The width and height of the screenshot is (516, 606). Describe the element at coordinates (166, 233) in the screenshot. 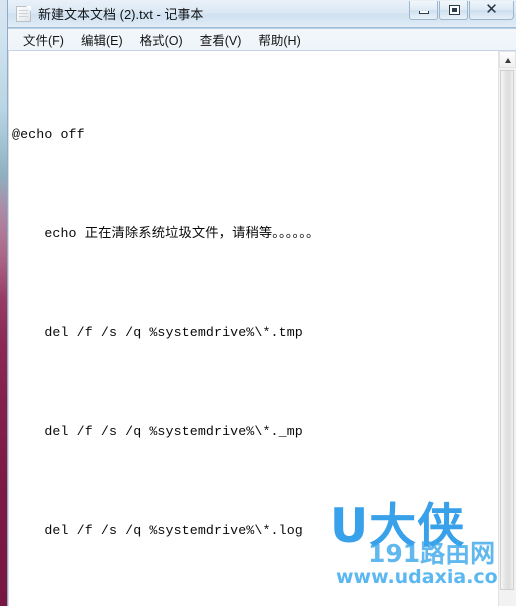

I see `text-line: echo 正在清除系统垃圾文件，请稍等。。。。。。` at that location.